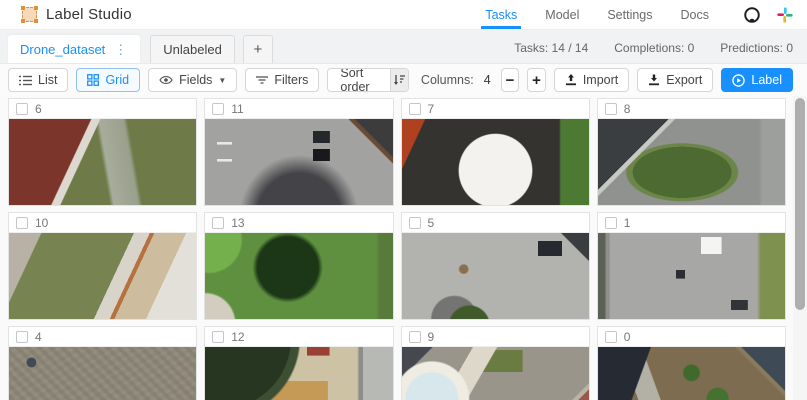 Image resolution: width=807 pixels, height=400 pixels. I want to click on export-button: Export, so click(675, 80).